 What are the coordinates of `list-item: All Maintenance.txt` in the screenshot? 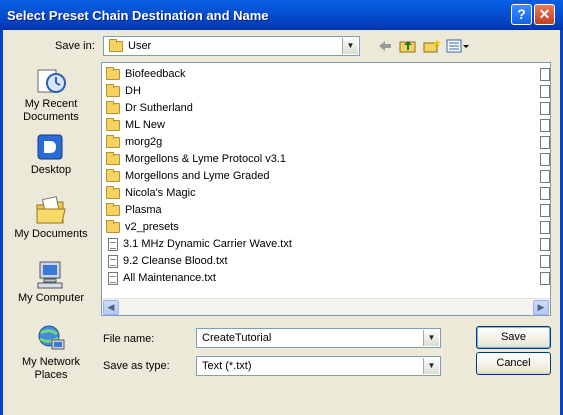 It's located at (161, 278).